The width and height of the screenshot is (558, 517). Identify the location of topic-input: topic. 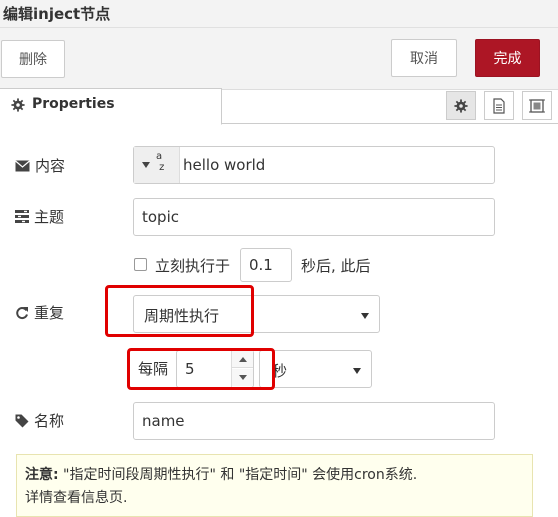
(314, 217).